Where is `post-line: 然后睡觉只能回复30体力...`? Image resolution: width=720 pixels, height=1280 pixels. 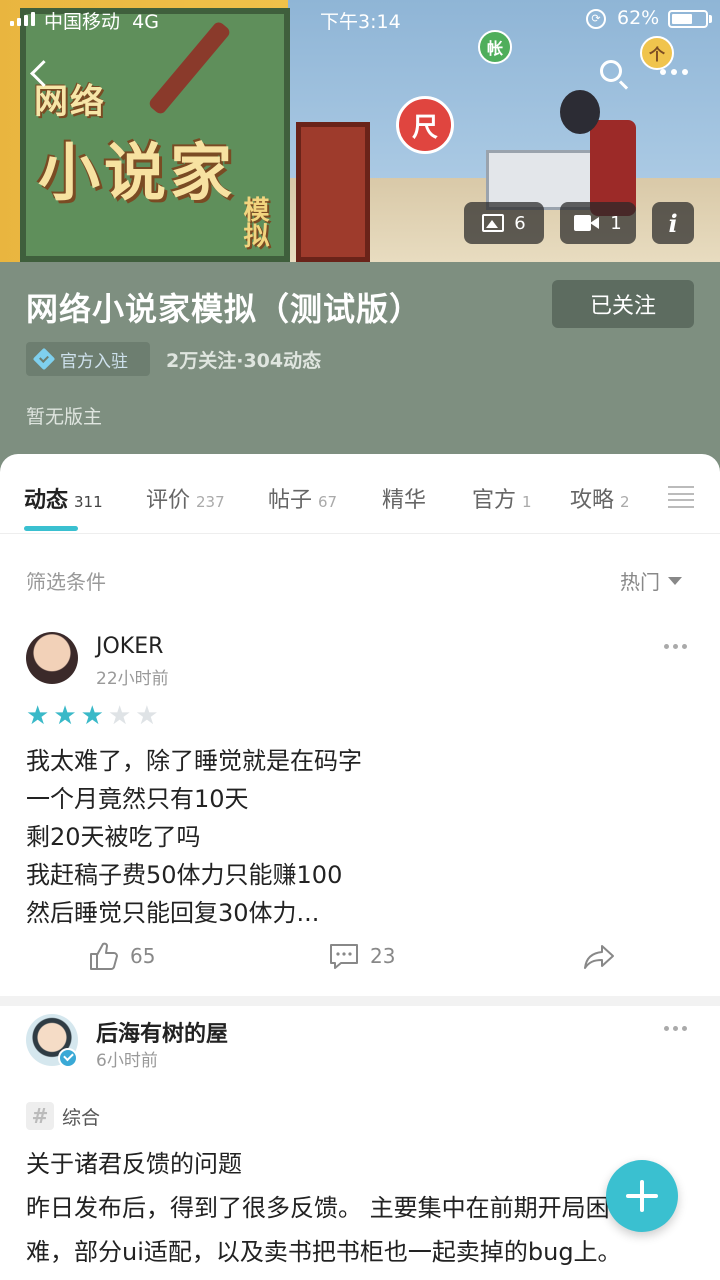
post-line: 然后睡觉只能回复30体力... is located at coordinates (173, 913).